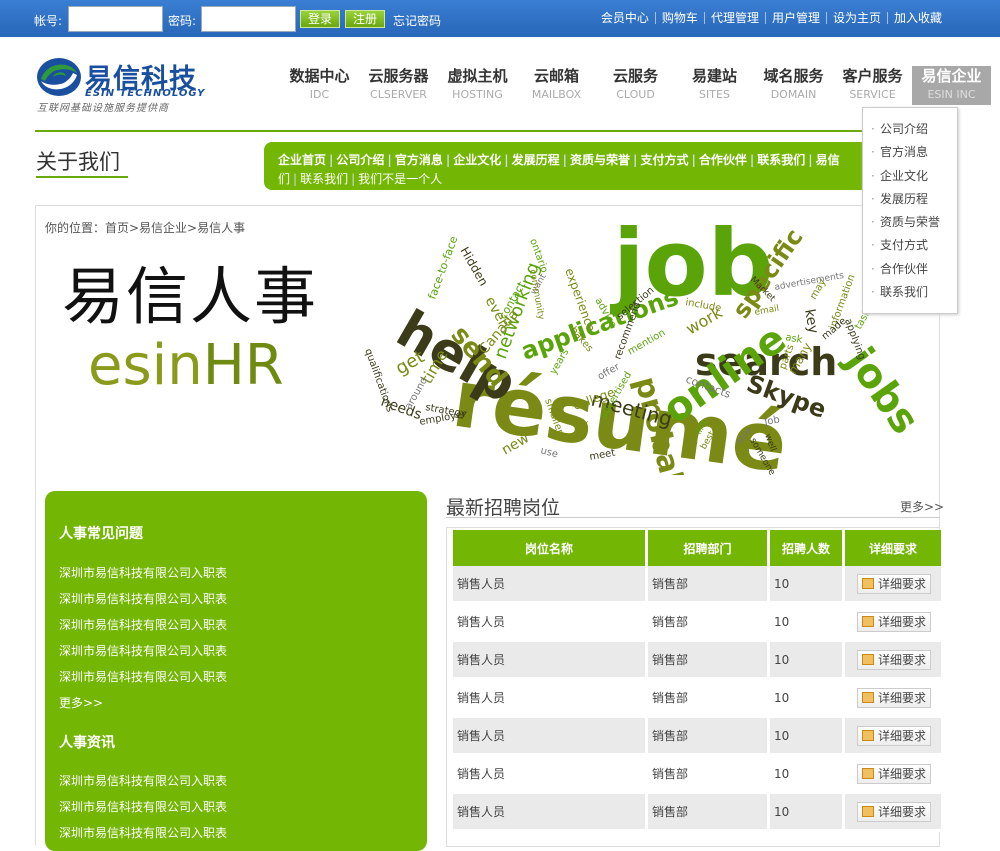 The image size is (1000, 851). I want to click on subnav-item-partners: 合作伙伴, so click(723, 160).